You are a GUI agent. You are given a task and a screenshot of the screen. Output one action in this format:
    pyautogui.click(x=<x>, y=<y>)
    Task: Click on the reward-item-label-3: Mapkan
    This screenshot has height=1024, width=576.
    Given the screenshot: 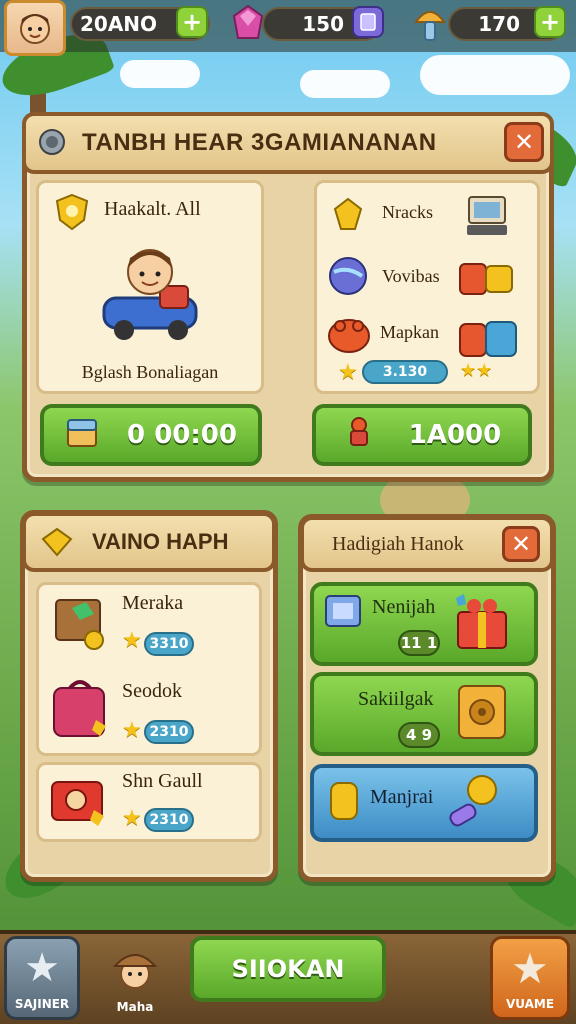 What is the action you would take?
    pyautogui.click(x=409, y=332)
    